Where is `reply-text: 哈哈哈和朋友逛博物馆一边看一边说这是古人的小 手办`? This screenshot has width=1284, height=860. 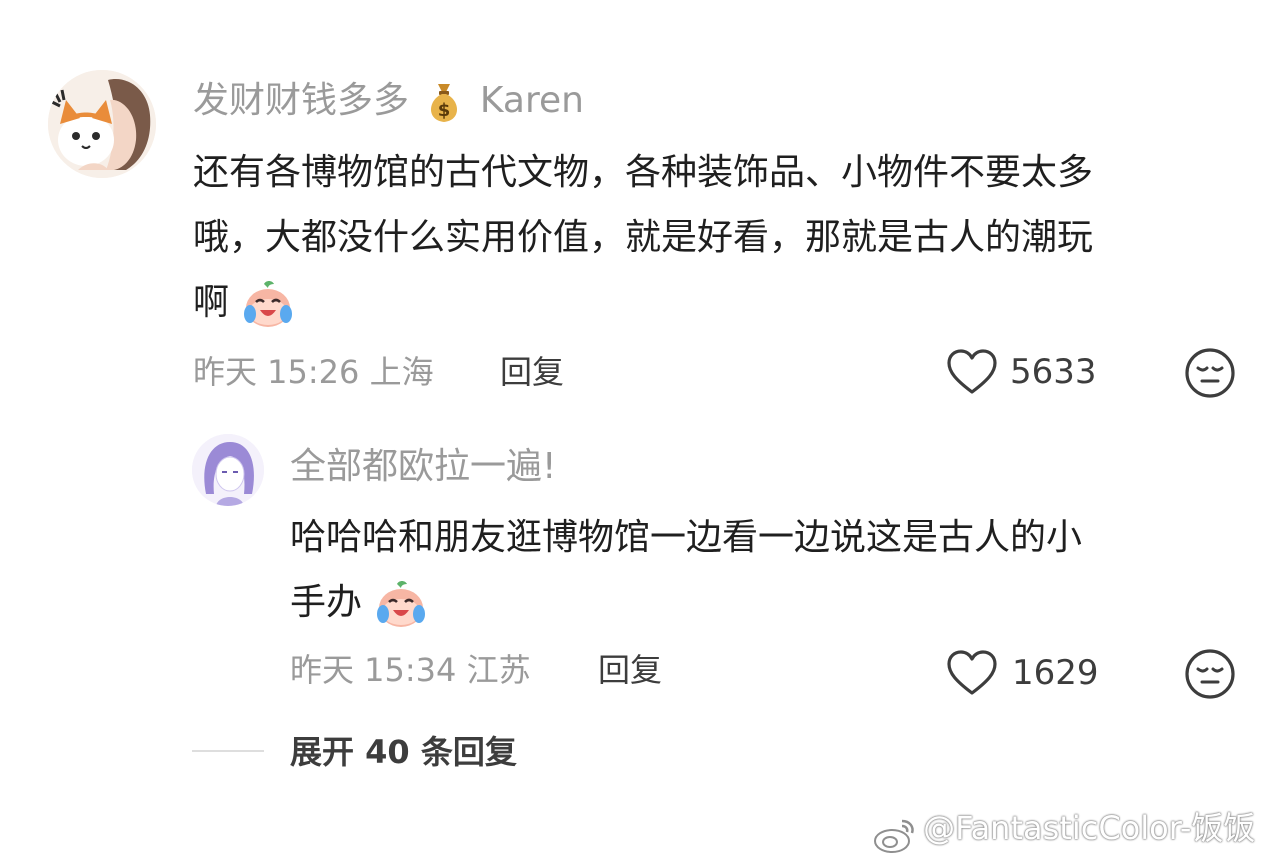 reply-text: 哈哈哈和朋友逛博物馆一边看一边说这是古人的小 手办 is located at coordinates (770, 570).